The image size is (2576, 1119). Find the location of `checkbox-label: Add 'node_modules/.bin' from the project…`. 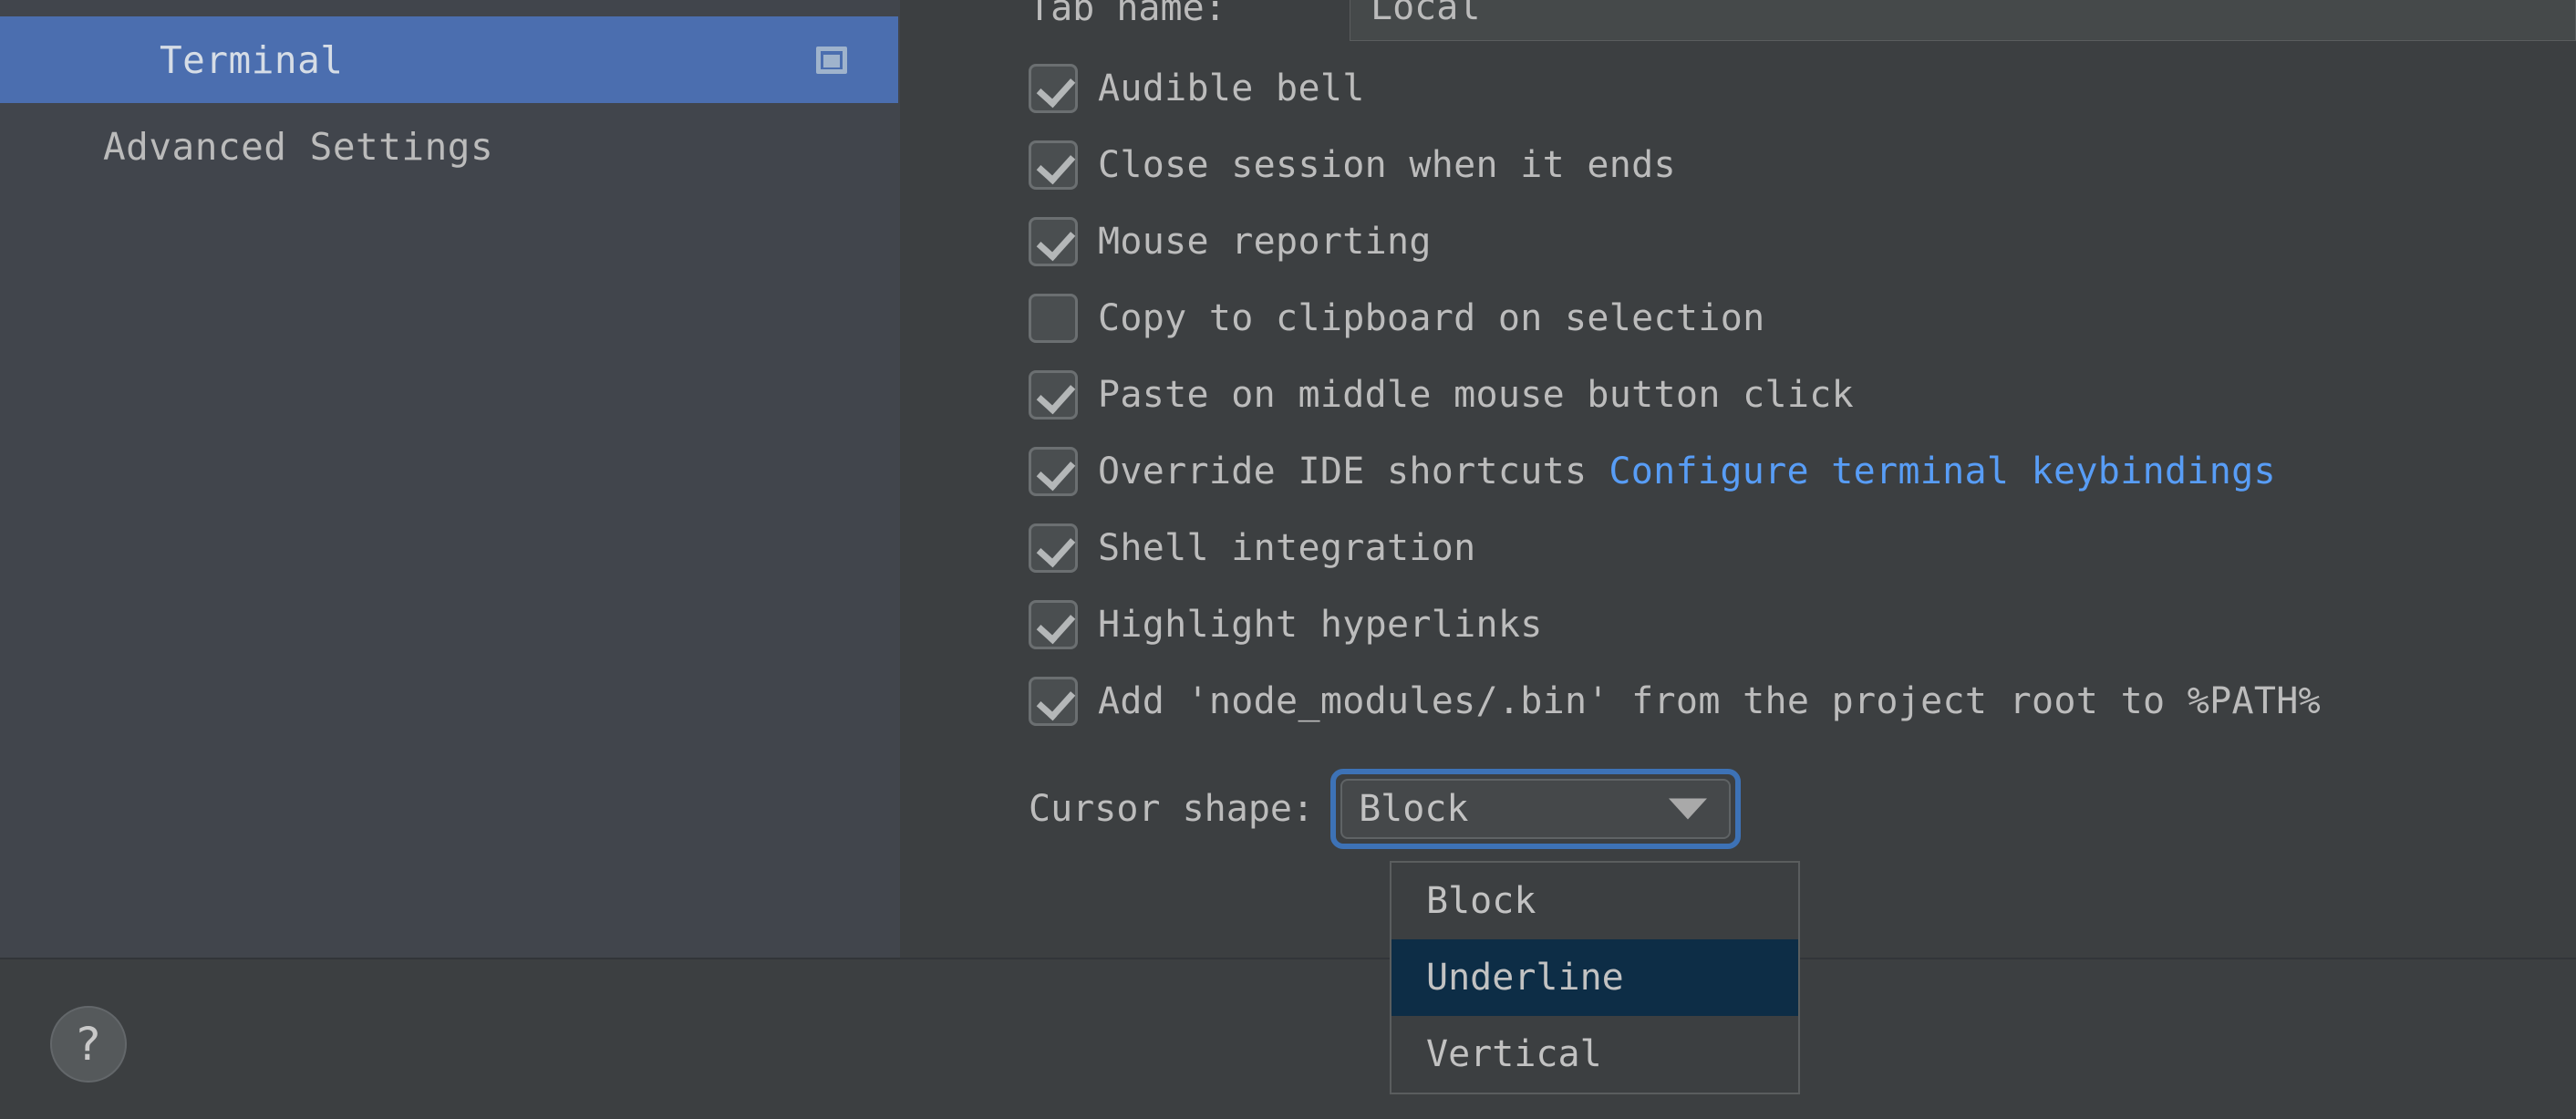

checkbox-label: Add 'node_modules/.bin' from the project… is located at coordinates (1710, 701).